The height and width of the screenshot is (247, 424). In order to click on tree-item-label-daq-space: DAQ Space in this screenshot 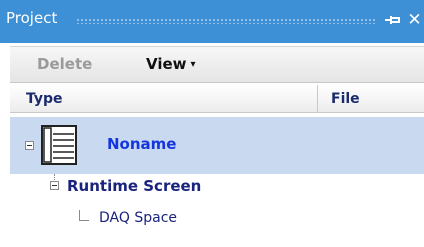, I will do `click(138, 218)`.